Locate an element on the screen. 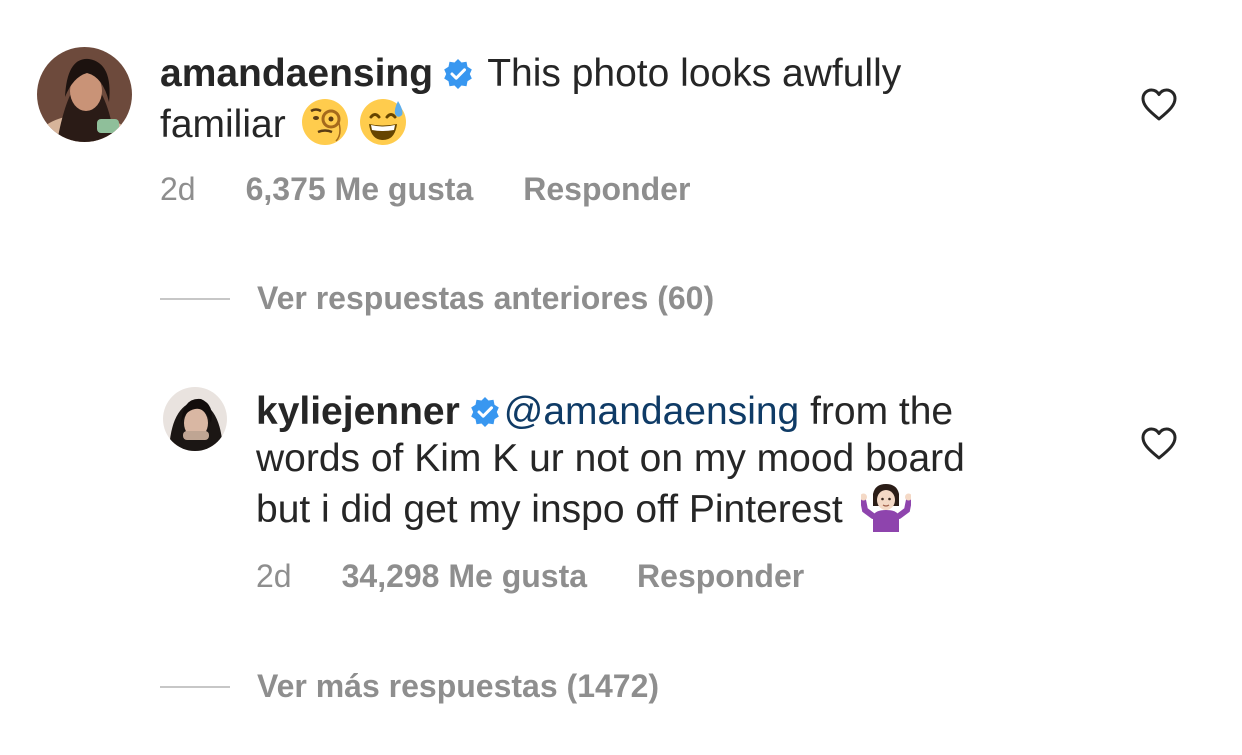 This screenshot has height=755, width=1242. comment-text-line1: from the is located at coordinates (876, 411).